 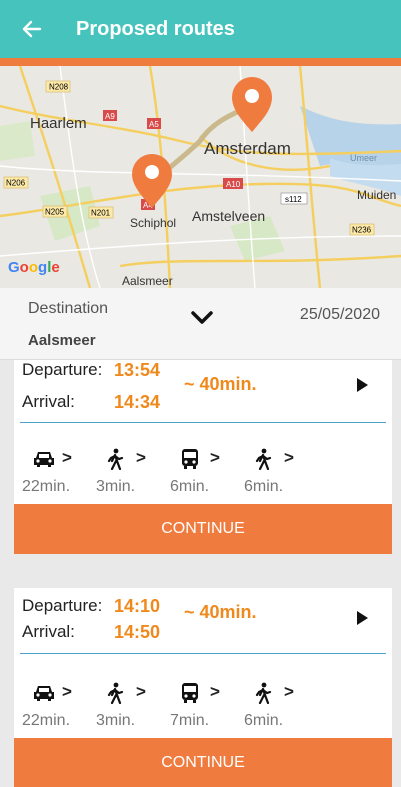 I want to click on map-label-umeer: Umeer, so click(x=363, y=158).